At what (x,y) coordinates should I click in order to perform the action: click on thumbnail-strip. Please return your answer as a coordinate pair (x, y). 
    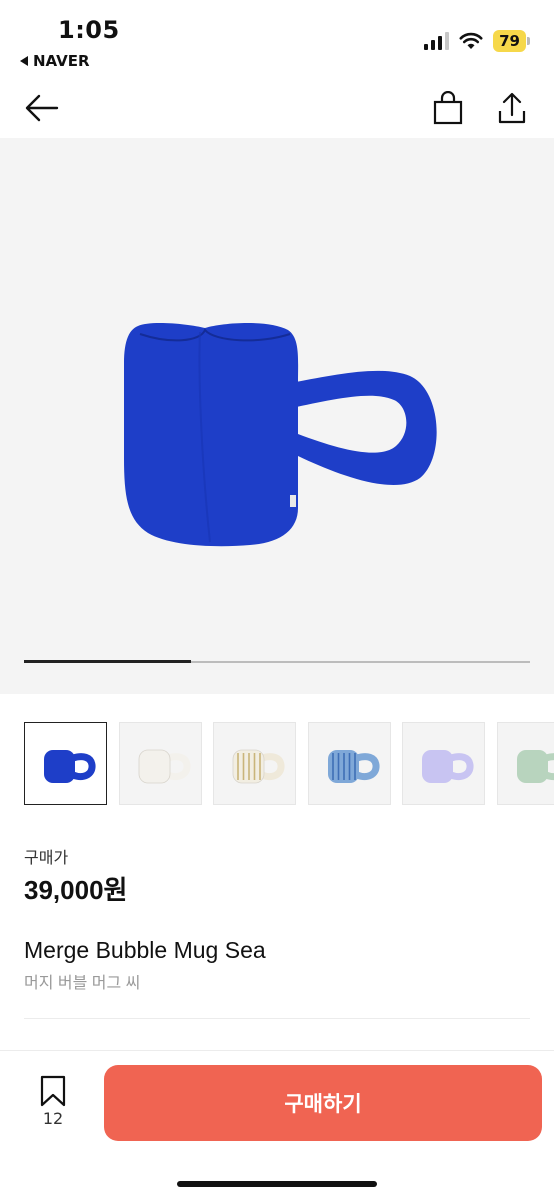
    Looking at the image, I should click on (289, 764).